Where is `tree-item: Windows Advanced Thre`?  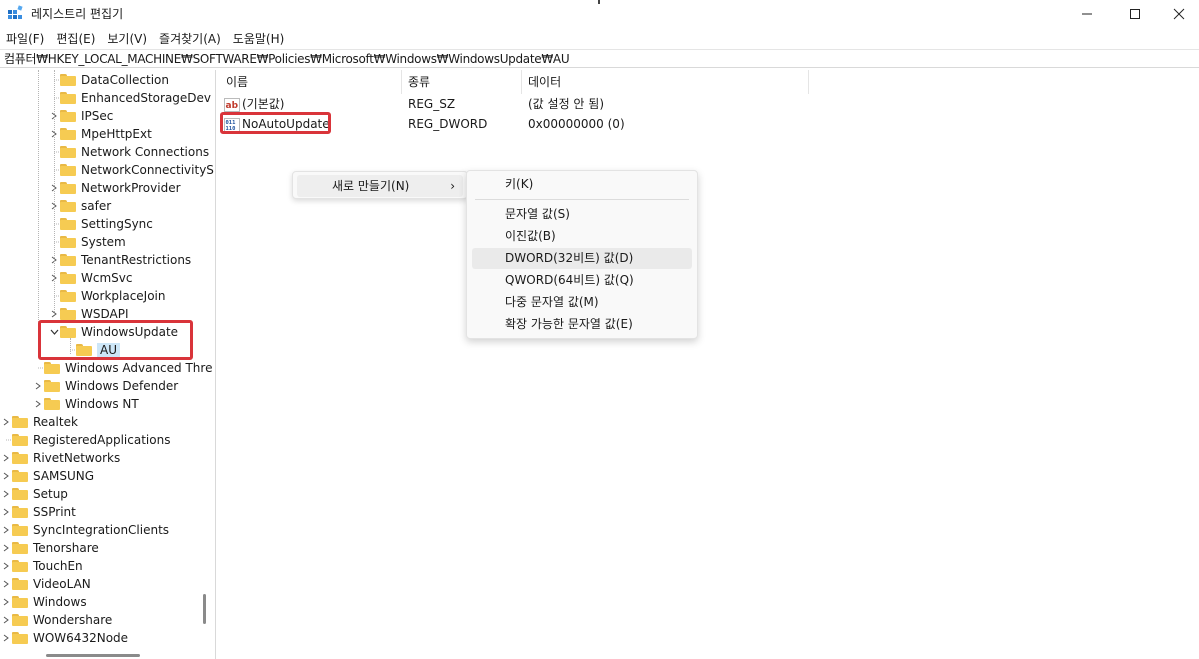 tree-item: Windows Advanced Thre is located at coordinates (122, 368).